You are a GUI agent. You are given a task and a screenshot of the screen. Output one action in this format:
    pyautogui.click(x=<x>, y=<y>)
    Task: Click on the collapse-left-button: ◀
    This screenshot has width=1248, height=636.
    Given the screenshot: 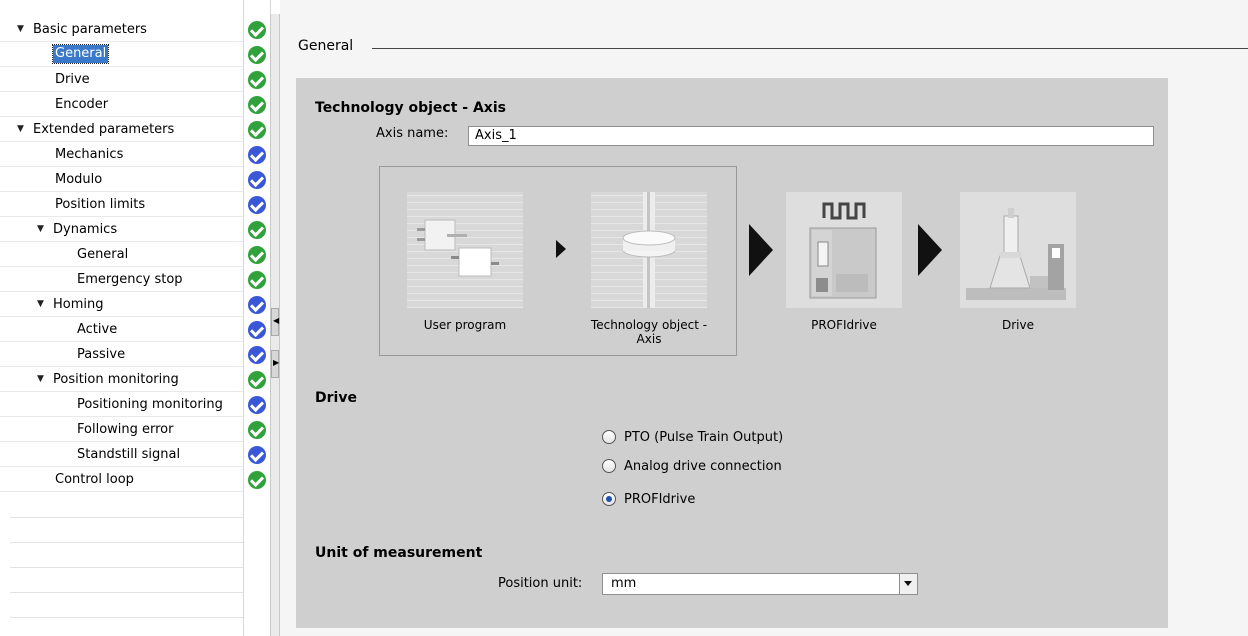 What is the action you would take?
    pyautogui.click(x=275, y=322)
    